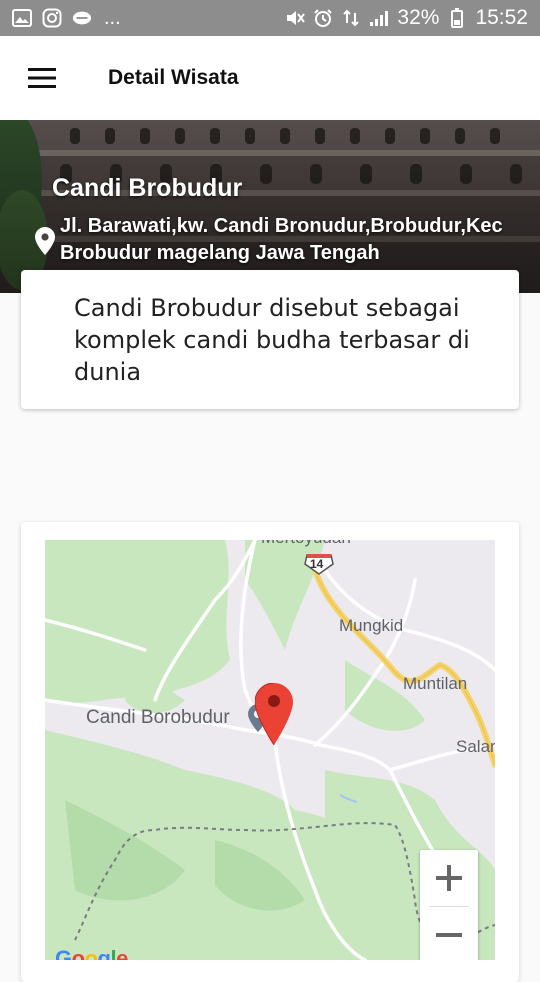 Image resolution: width=540 pixels, height=982 pixels. Describe the element at coordinates (306, 544) in the screenshot. I see `map-label-mertoyudan: Mertoyudan` at that location.